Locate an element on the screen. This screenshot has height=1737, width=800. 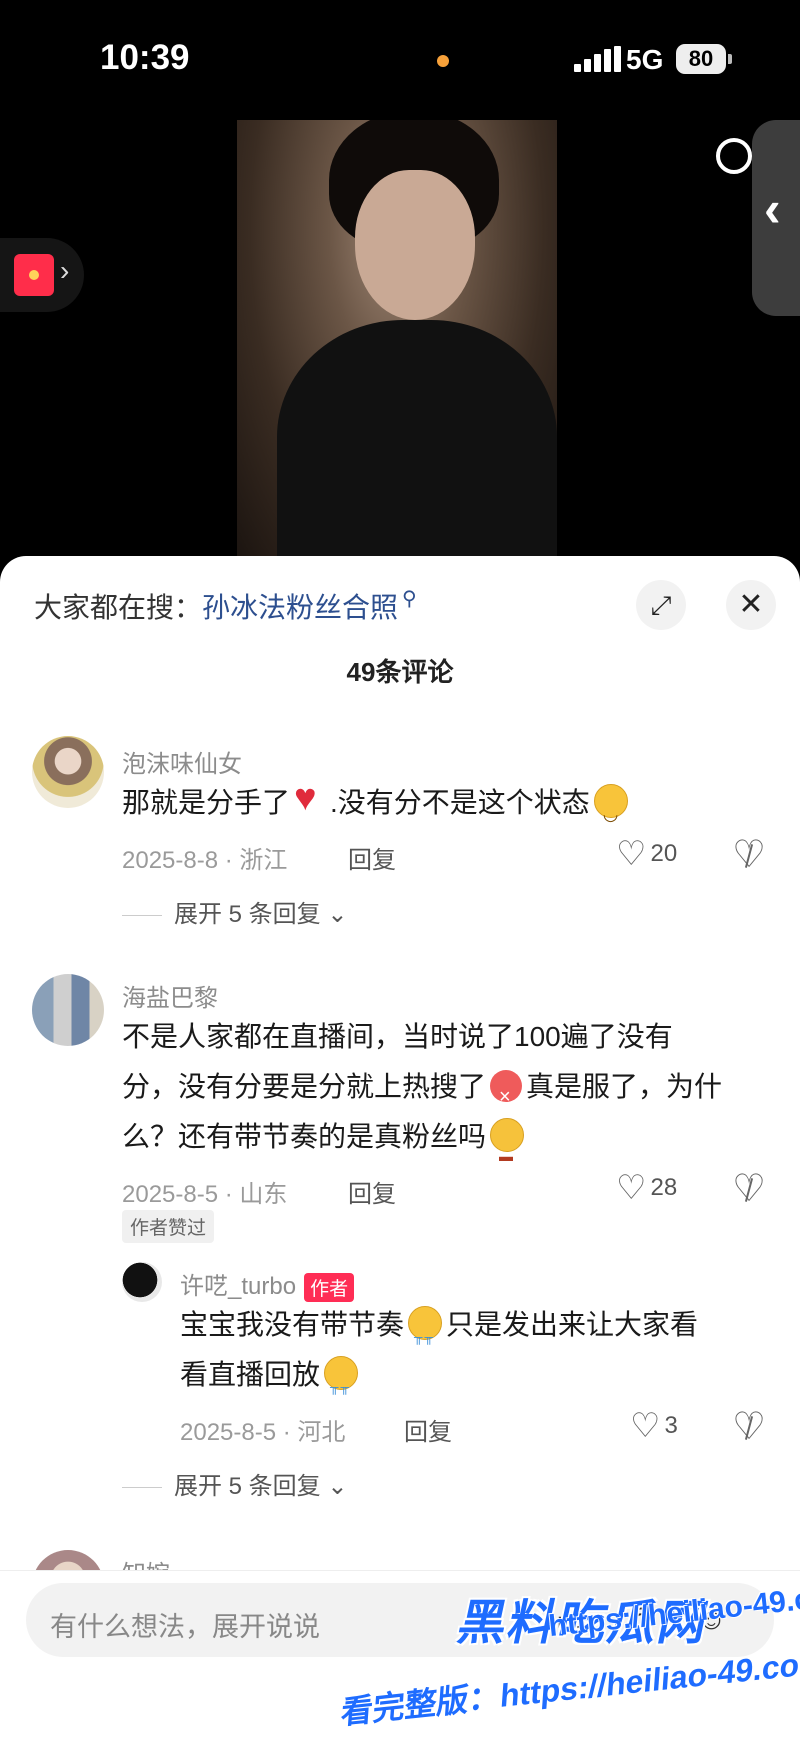
video-frame is located at coordinates (397, 340).